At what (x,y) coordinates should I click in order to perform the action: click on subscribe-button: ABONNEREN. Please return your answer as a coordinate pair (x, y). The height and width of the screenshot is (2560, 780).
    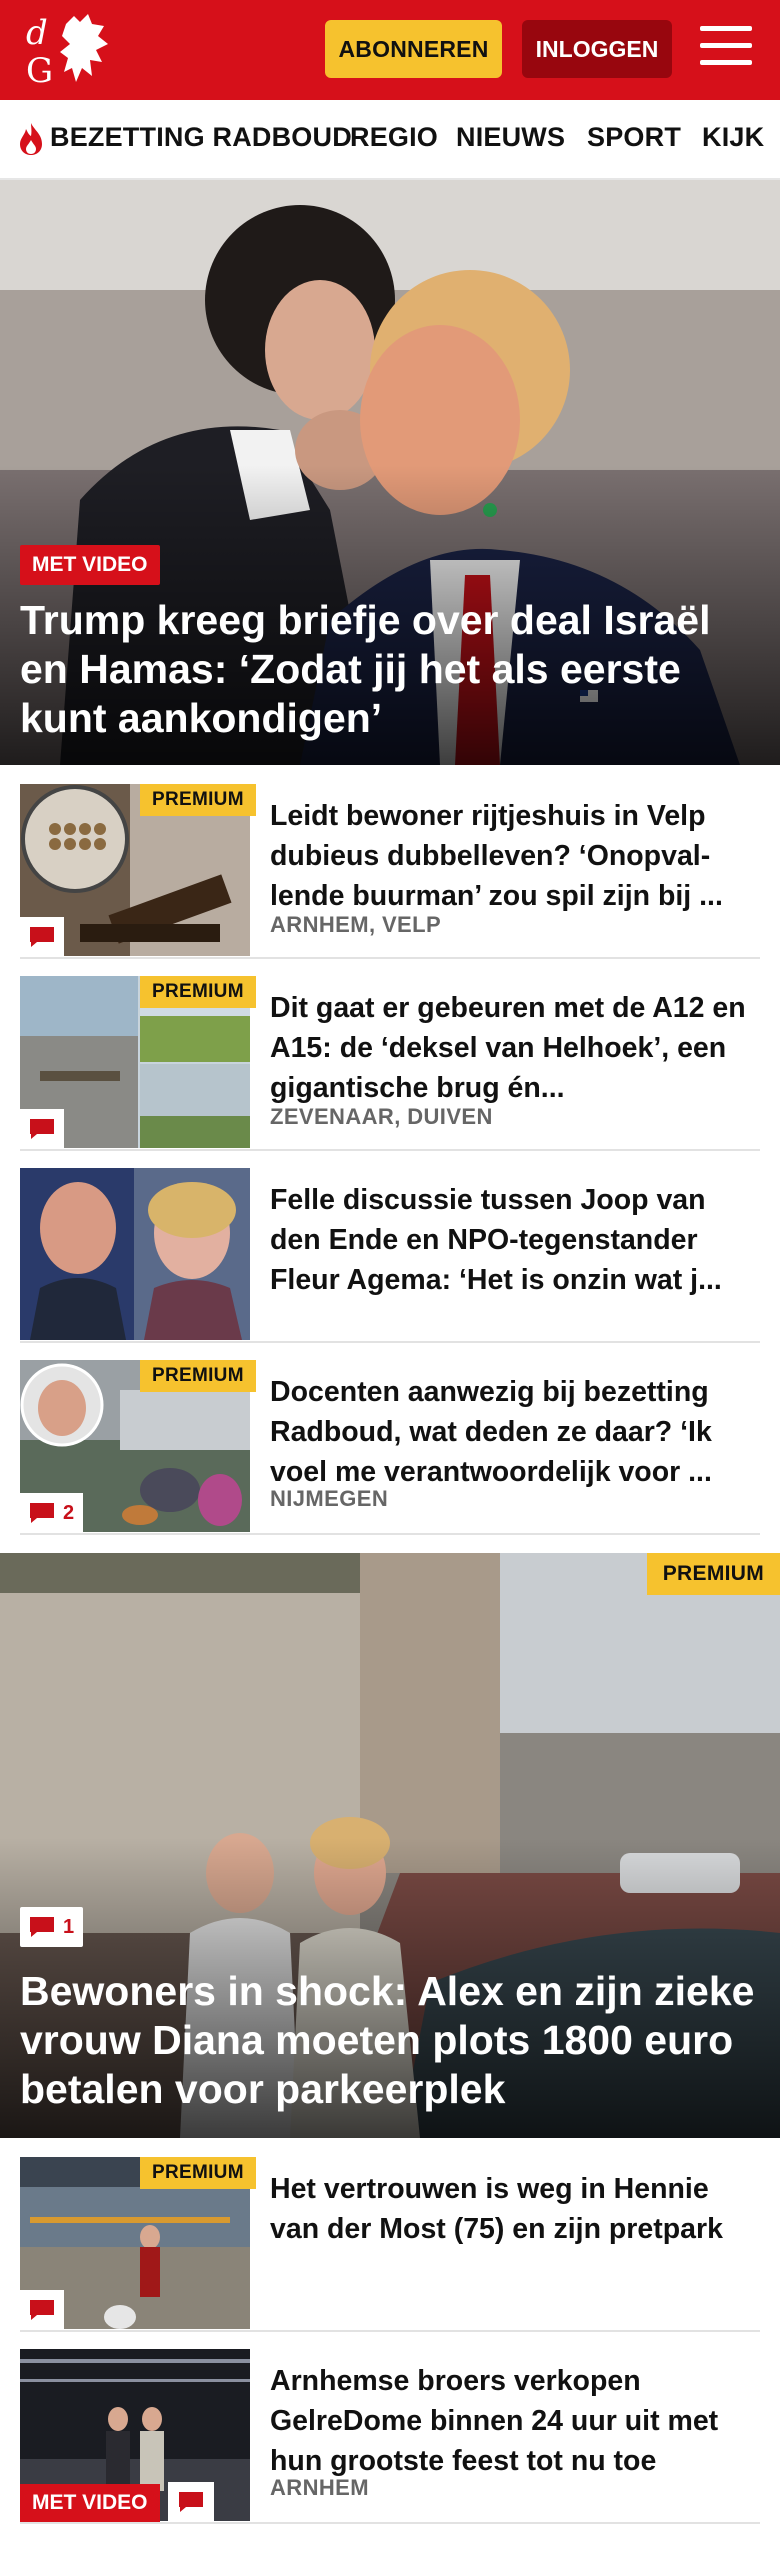
    Looking at the image, I should click on (413, 49).